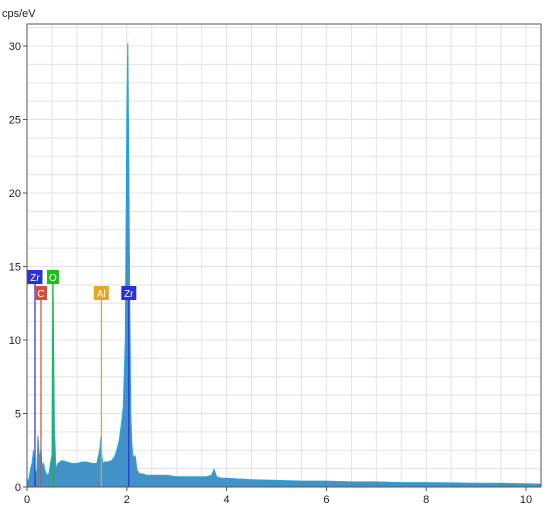 This screenshot has width=550, height=515. What do you see at coordinates (127, 500) in the screenshot?
I see `x-tick-label: 2` at bounding box center [127, 500].